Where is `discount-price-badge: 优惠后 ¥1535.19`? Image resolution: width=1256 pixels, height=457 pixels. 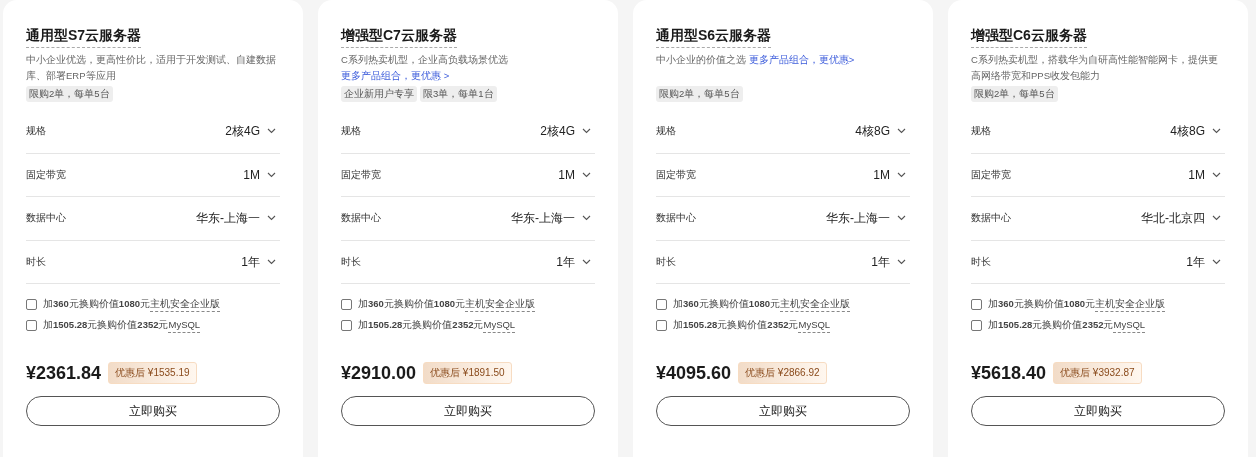 discount-price-badge: 优惠后 ¥1535.19 is located at coordinates (152, 373).